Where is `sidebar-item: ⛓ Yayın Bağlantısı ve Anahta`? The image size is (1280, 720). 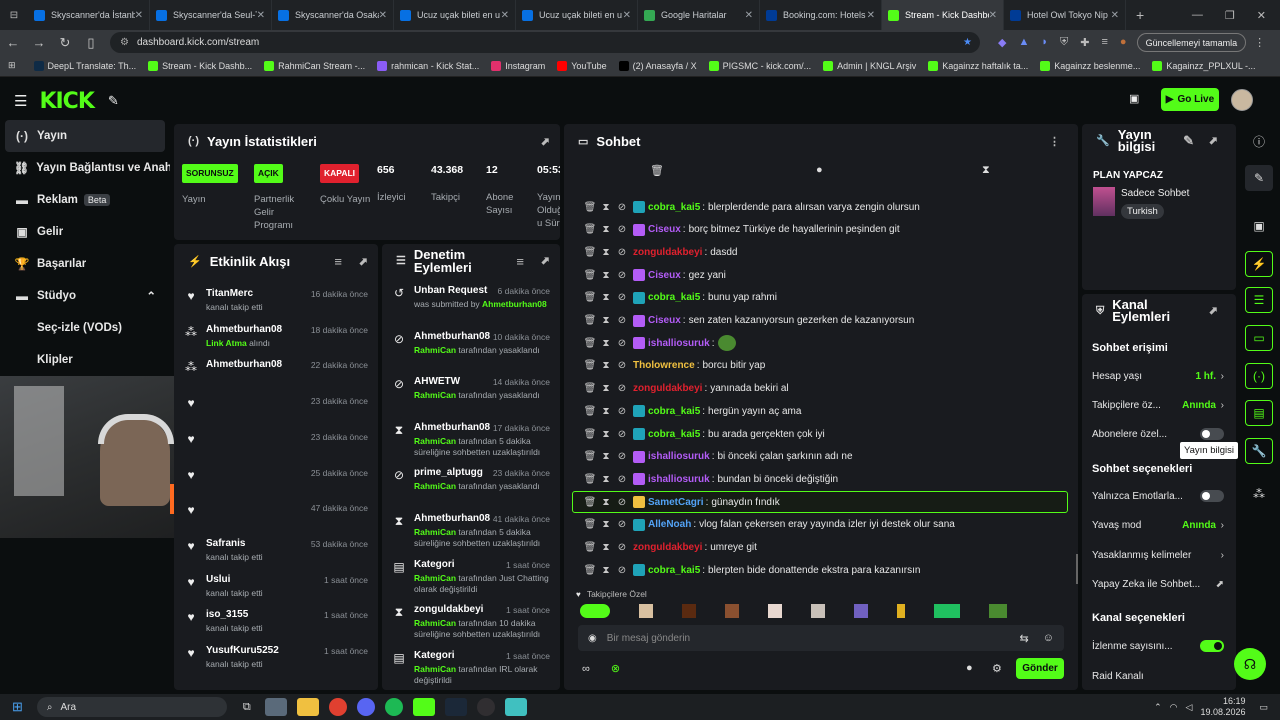 sidebar-item: ⛓ Yayın Bağlantısı ve Anahta is located at coordinates (85, 168).